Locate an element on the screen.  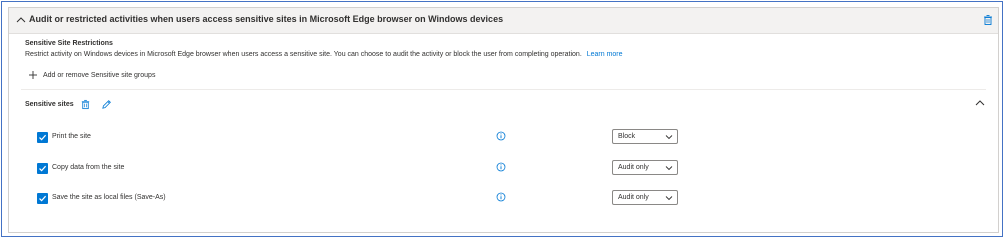
site-restriction-row: Print the site Block is located at coordinates (503, 139).